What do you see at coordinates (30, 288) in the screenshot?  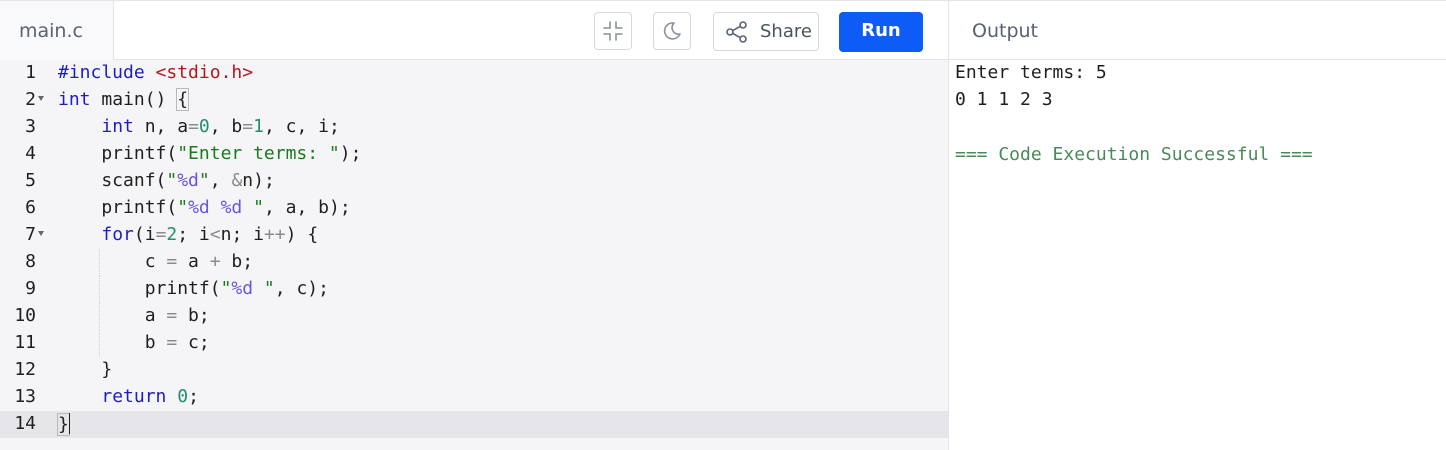 I see `line-number: 9` at bounding box center [30, 288].